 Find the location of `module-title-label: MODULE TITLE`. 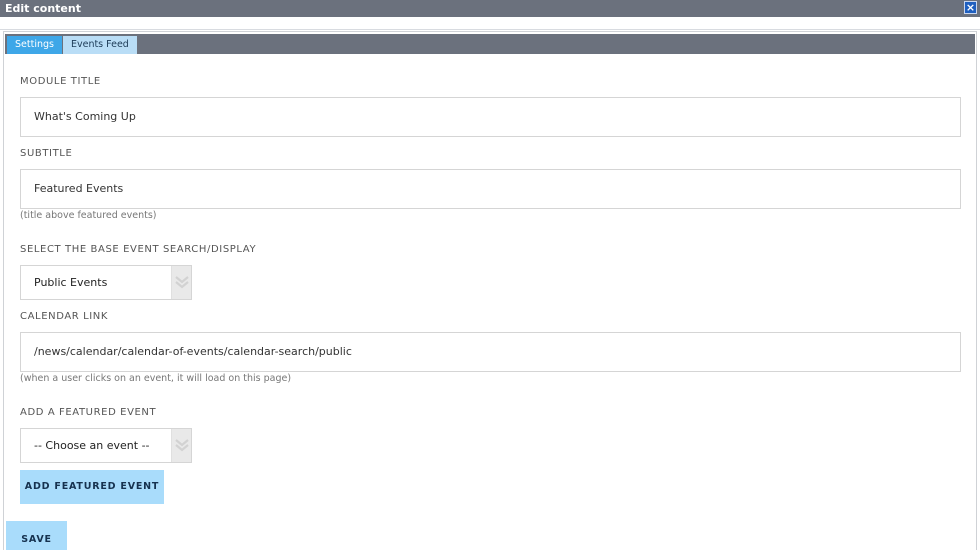

module-title-label: MODULE TITLE is located at coordinates (60, 81).